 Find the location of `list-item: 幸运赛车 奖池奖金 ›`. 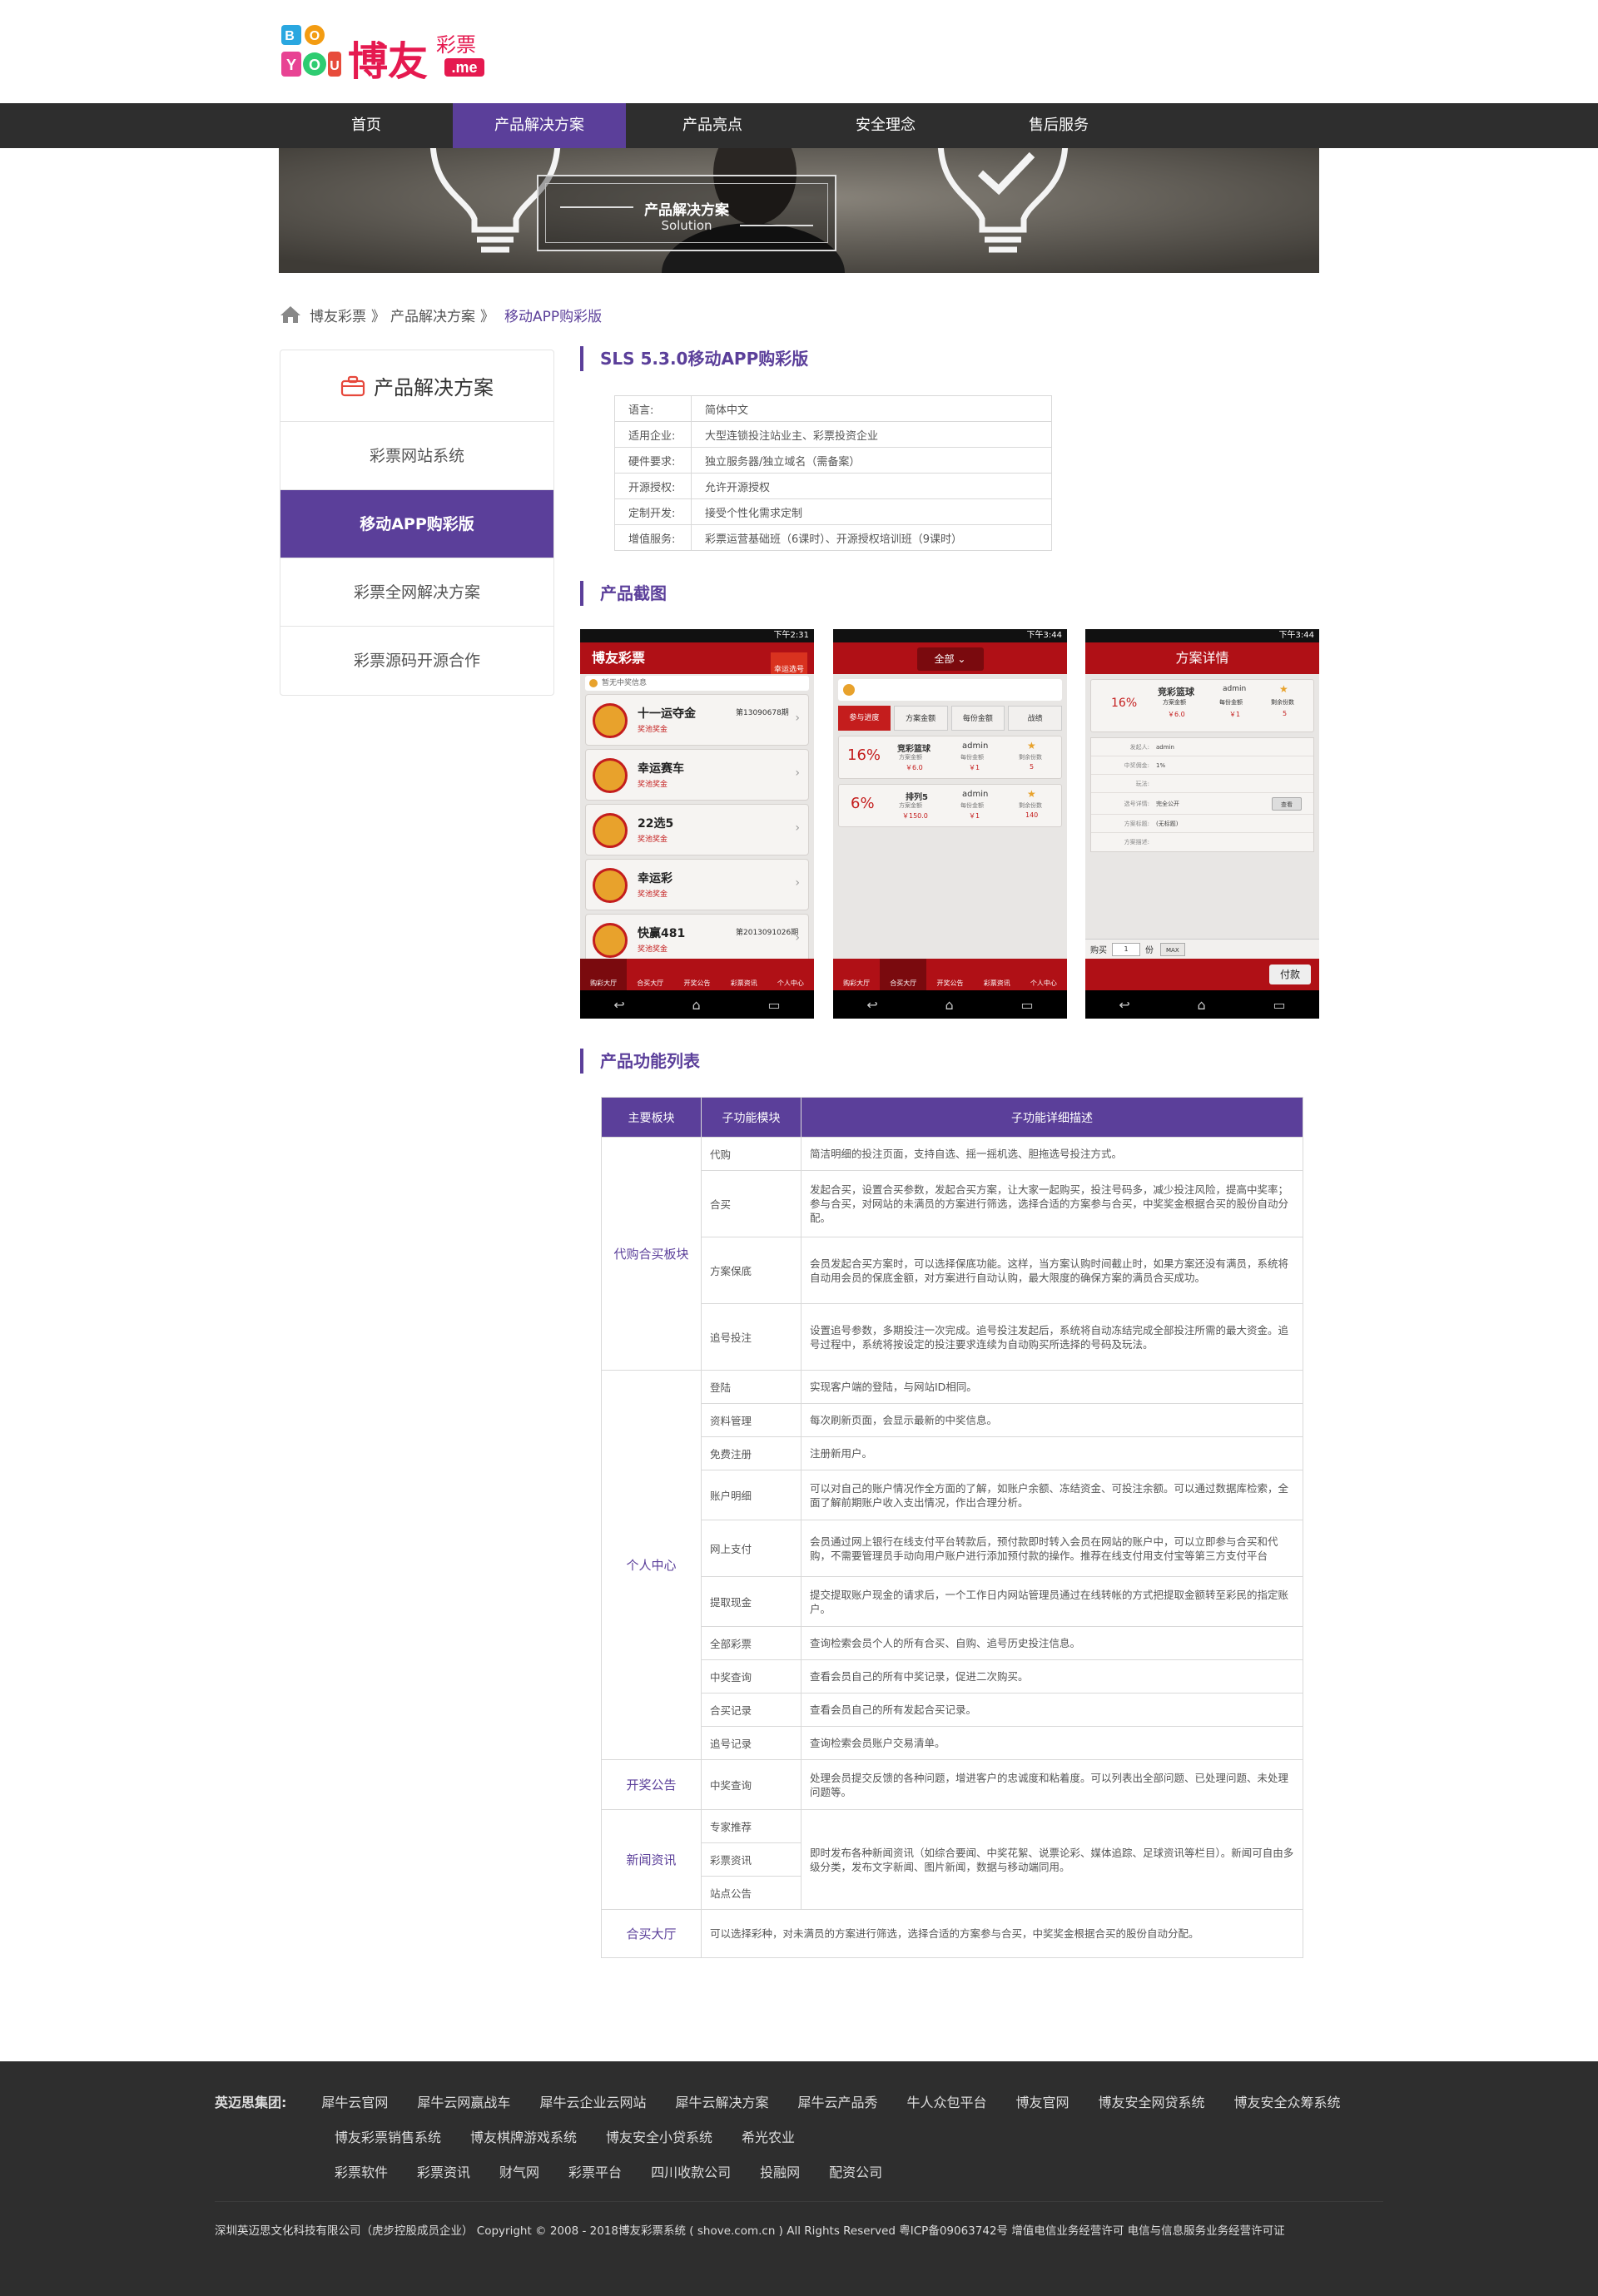

list-item: 幸运赛车 奖池奖金 › is located at coordinates (697, 775).